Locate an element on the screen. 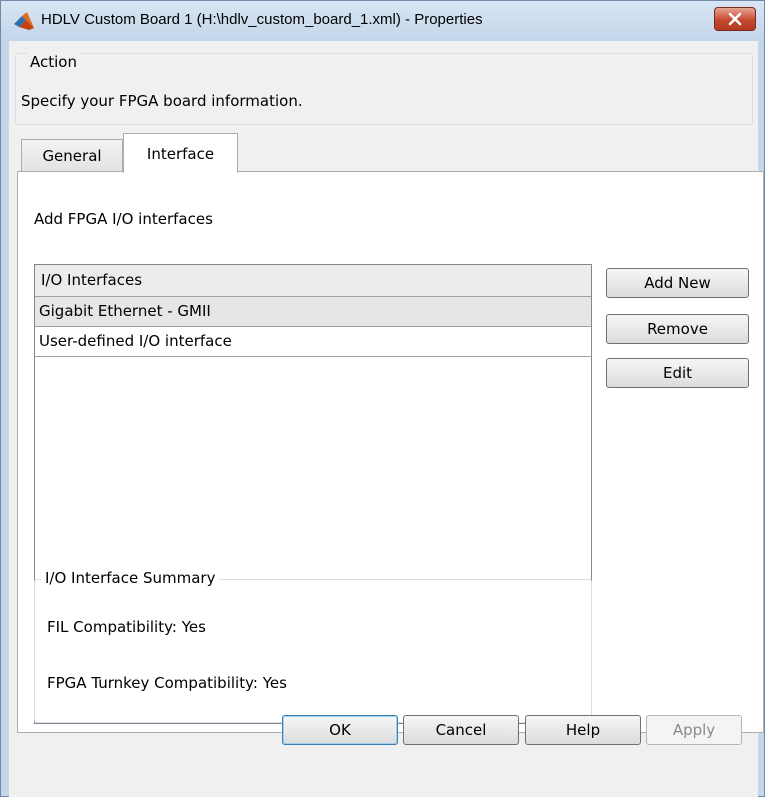  apply-button: Apply is located at coordinates (694, 730).